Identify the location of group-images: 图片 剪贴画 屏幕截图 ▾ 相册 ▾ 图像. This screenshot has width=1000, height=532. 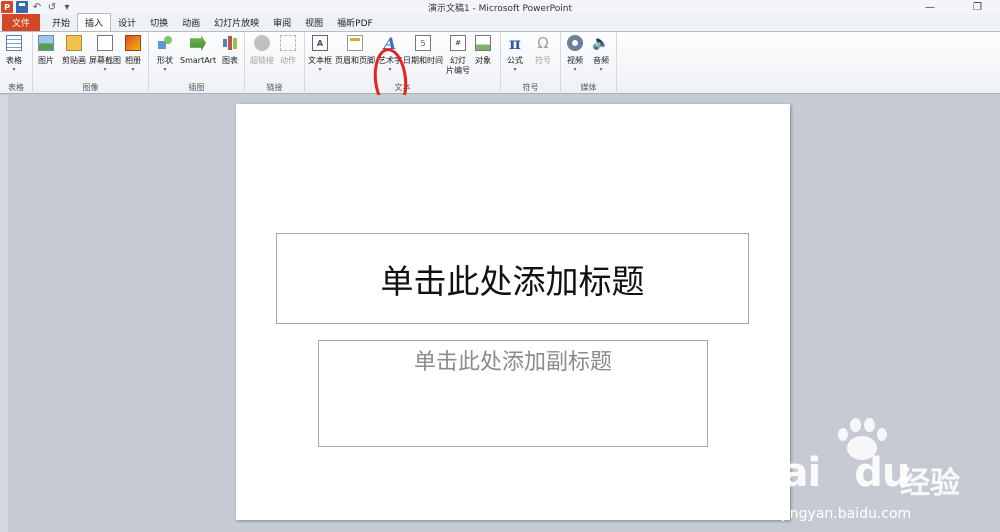
(91, 63).